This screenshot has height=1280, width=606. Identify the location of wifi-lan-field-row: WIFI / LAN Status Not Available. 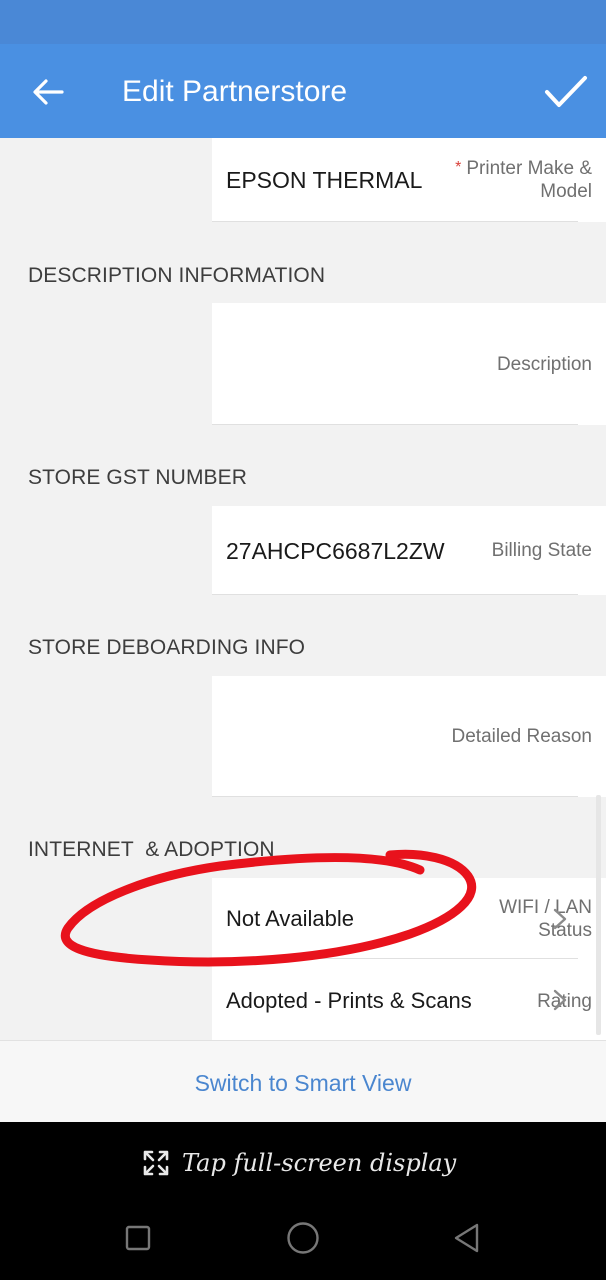
(303, 918).